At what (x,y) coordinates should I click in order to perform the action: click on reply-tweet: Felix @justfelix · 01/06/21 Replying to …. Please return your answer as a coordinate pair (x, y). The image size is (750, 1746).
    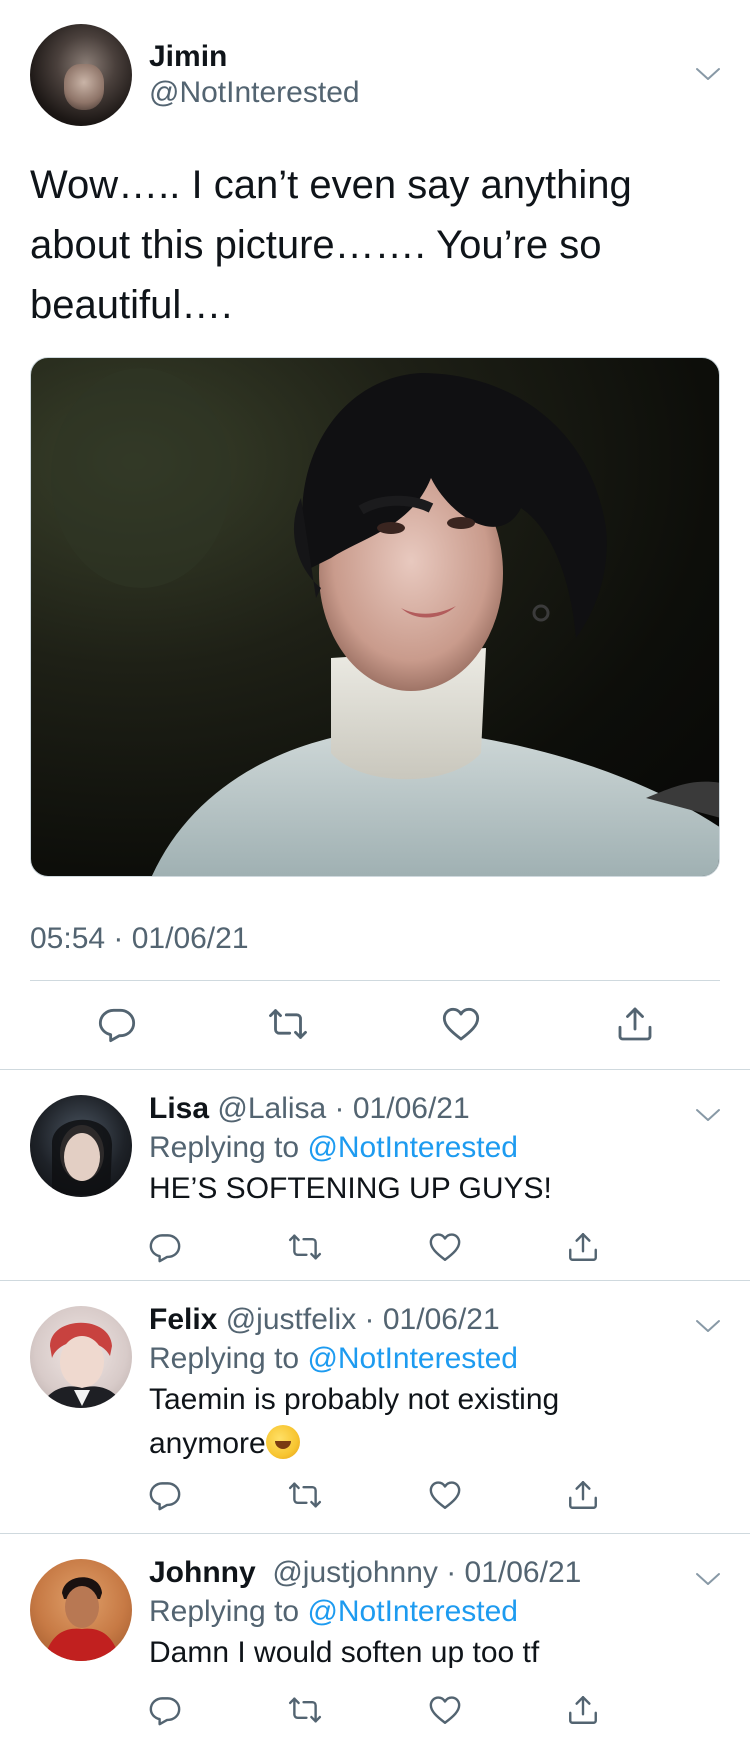
    Looking at the image, I should click on (375, 1406).